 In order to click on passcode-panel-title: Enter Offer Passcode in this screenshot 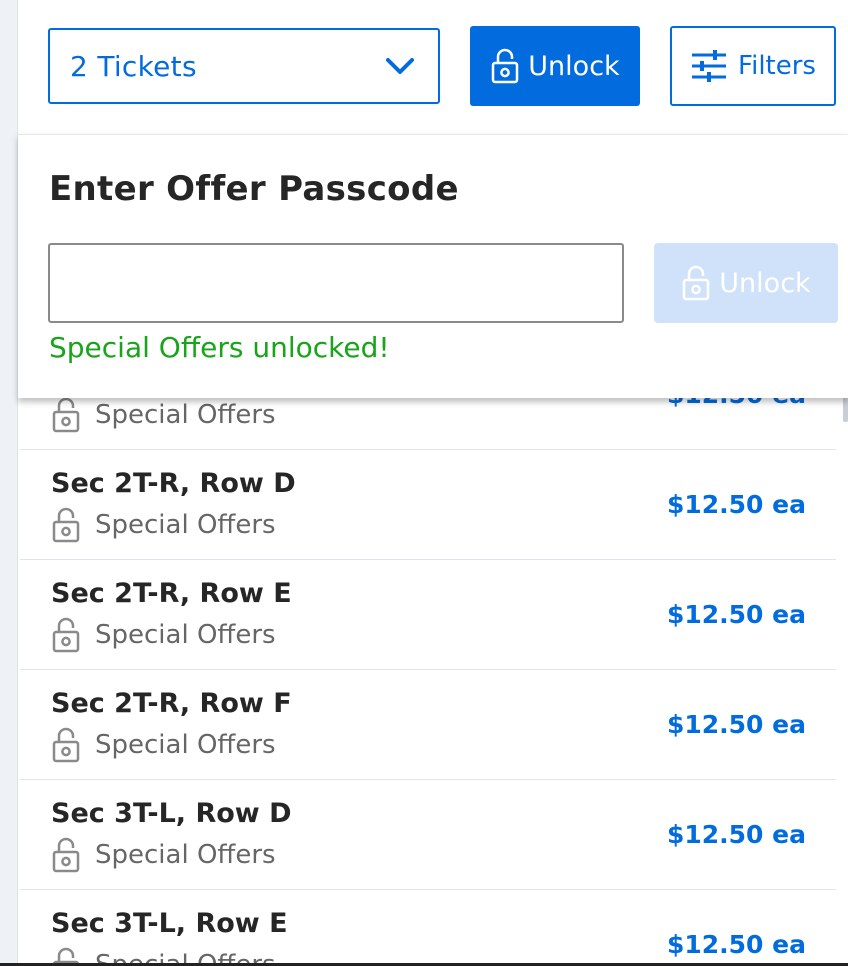, I will do `click(254, 189)`.